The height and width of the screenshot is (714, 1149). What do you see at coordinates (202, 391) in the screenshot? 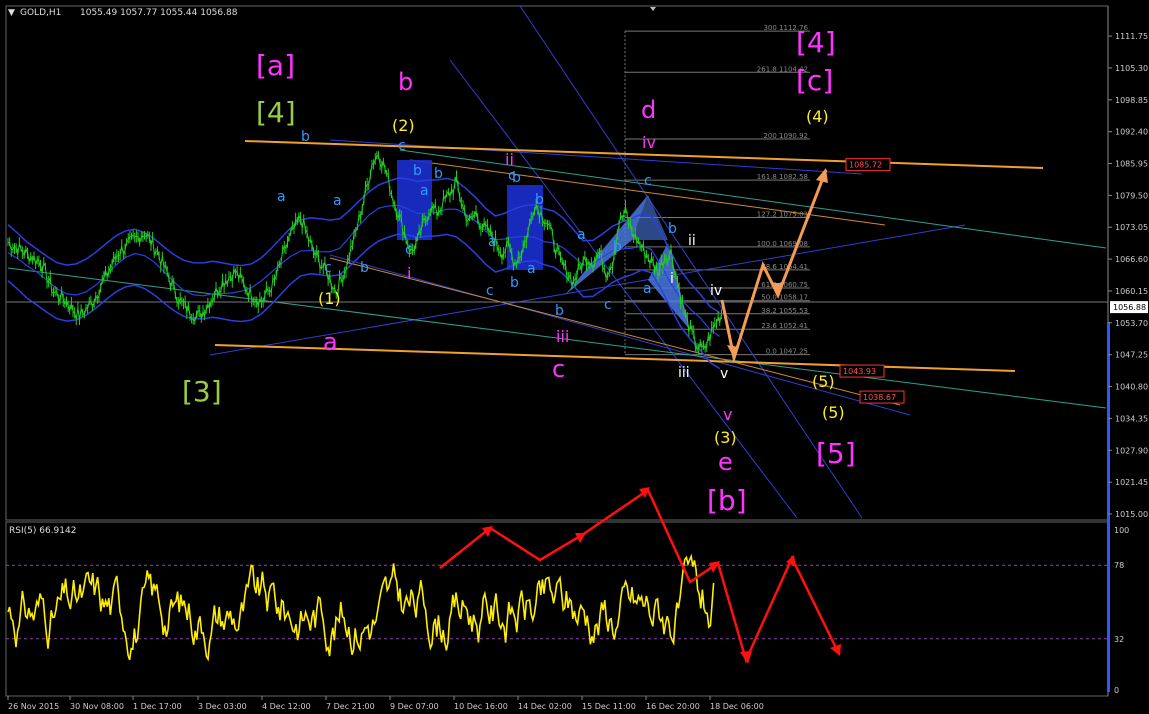
I see `wave-label: [3]` at bounding box center [202, 391].